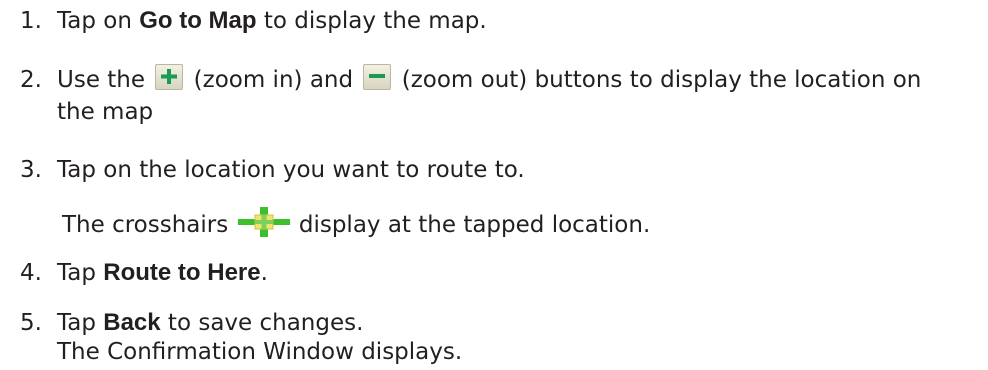  What do you see at coordinates (474, 225) in the screenshot?
I see `note-suffix: display at the tapped location.` at bounding box center [474, 225].